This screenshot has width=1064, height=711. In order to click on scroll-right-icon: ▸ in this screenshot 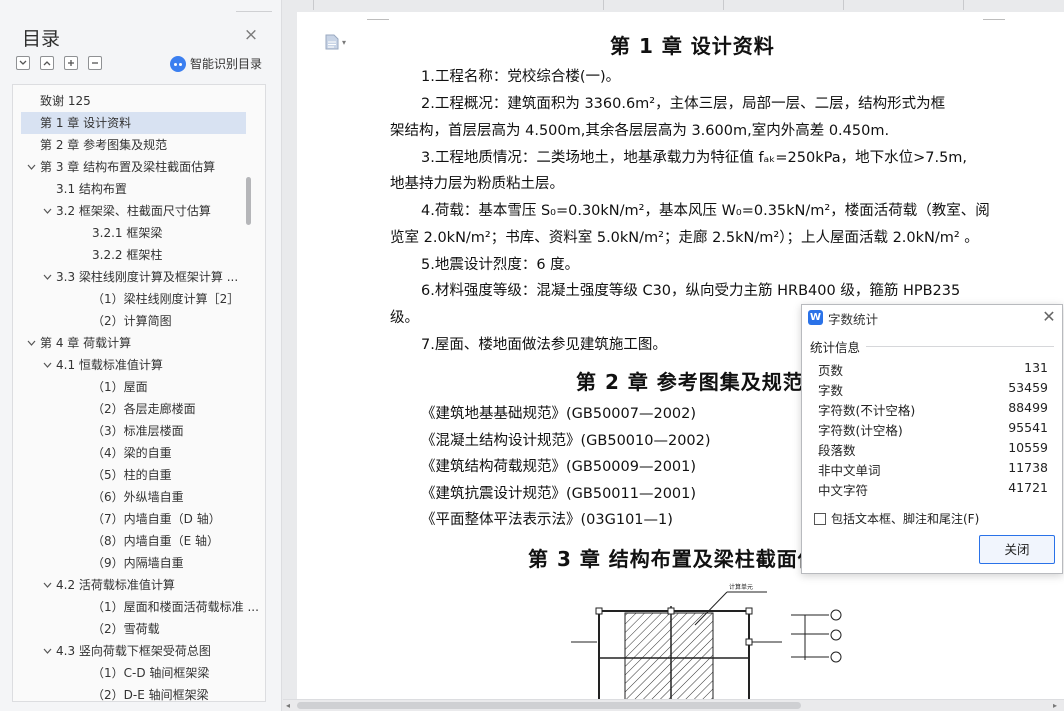, I will do `click(1055, 705)`.